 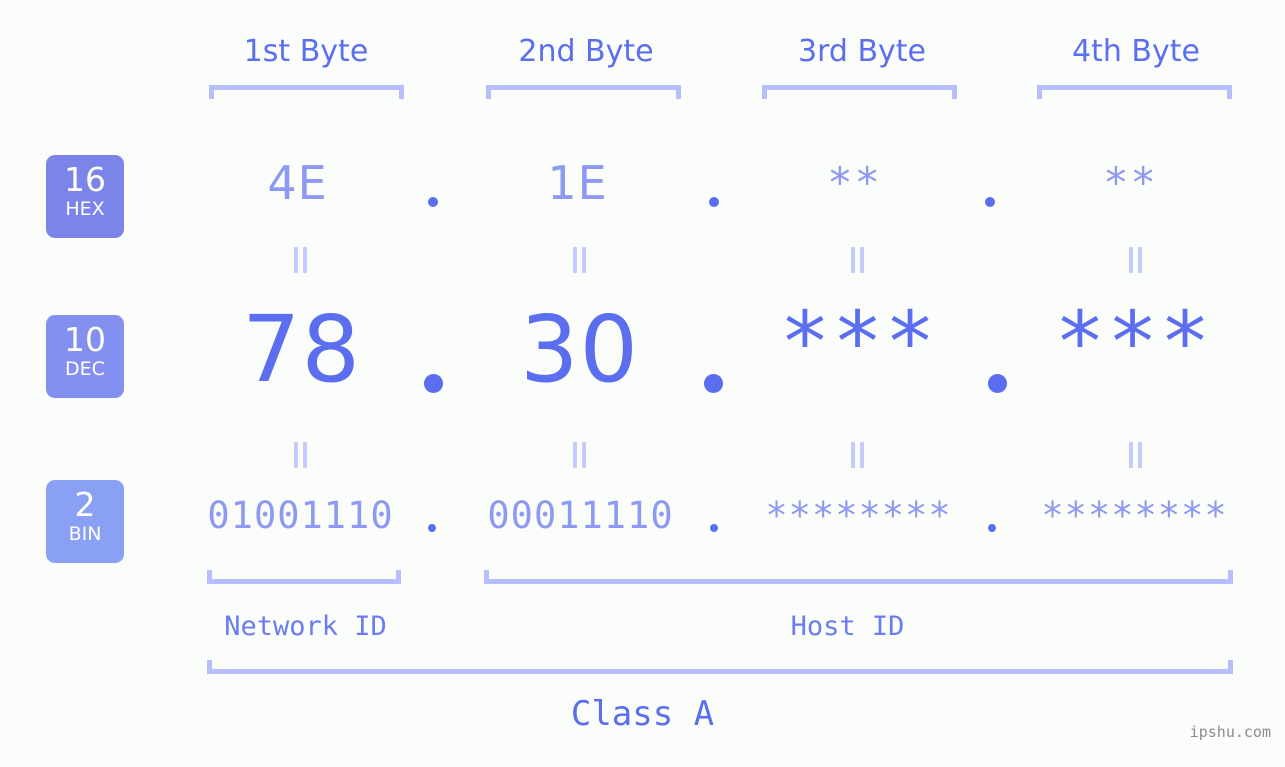 What do you see at coordinates (579, 349) in the screenshot?
I see `dec-byte-2-value: 30` at bounding box center [579, 349].